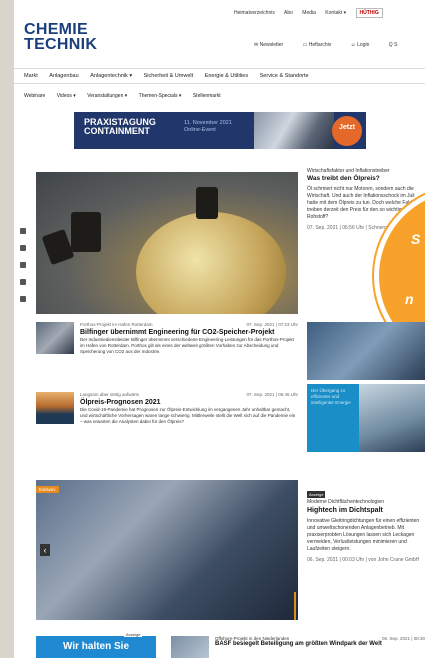  Describe the element at coordinates (254, 13) in the screenshot. I see `top-link-heimatverzeichnis: Heimatverzeichnis` at that location.